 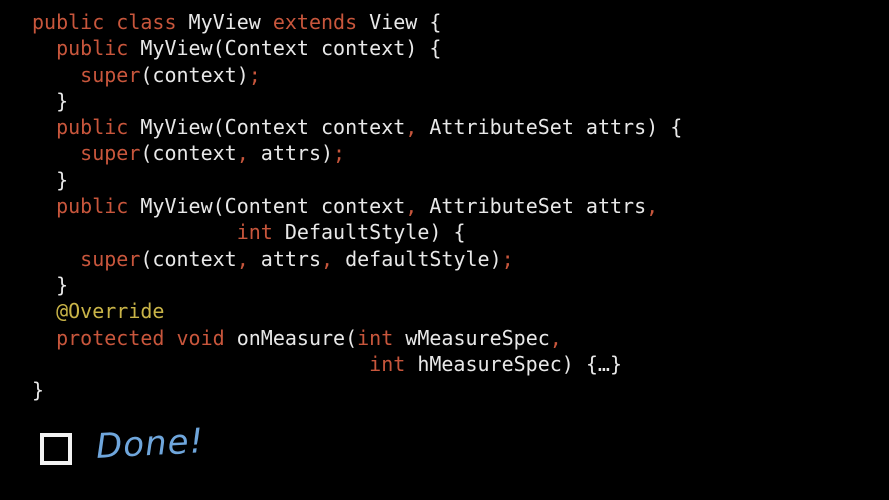 I want to click on code-keyword: protected void, so click(x=134, y=337).